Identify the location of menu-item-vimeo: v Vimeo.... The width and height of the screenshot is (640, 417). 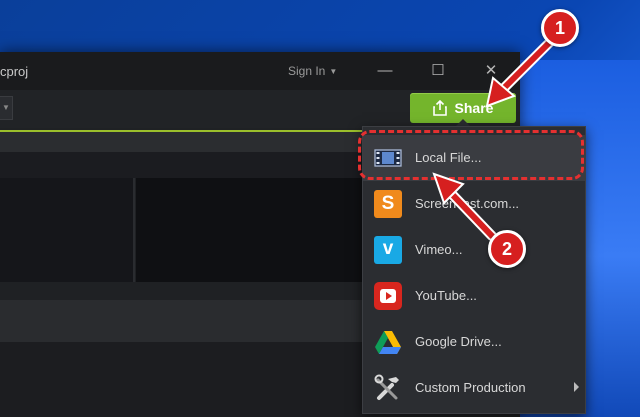
(474, 250).